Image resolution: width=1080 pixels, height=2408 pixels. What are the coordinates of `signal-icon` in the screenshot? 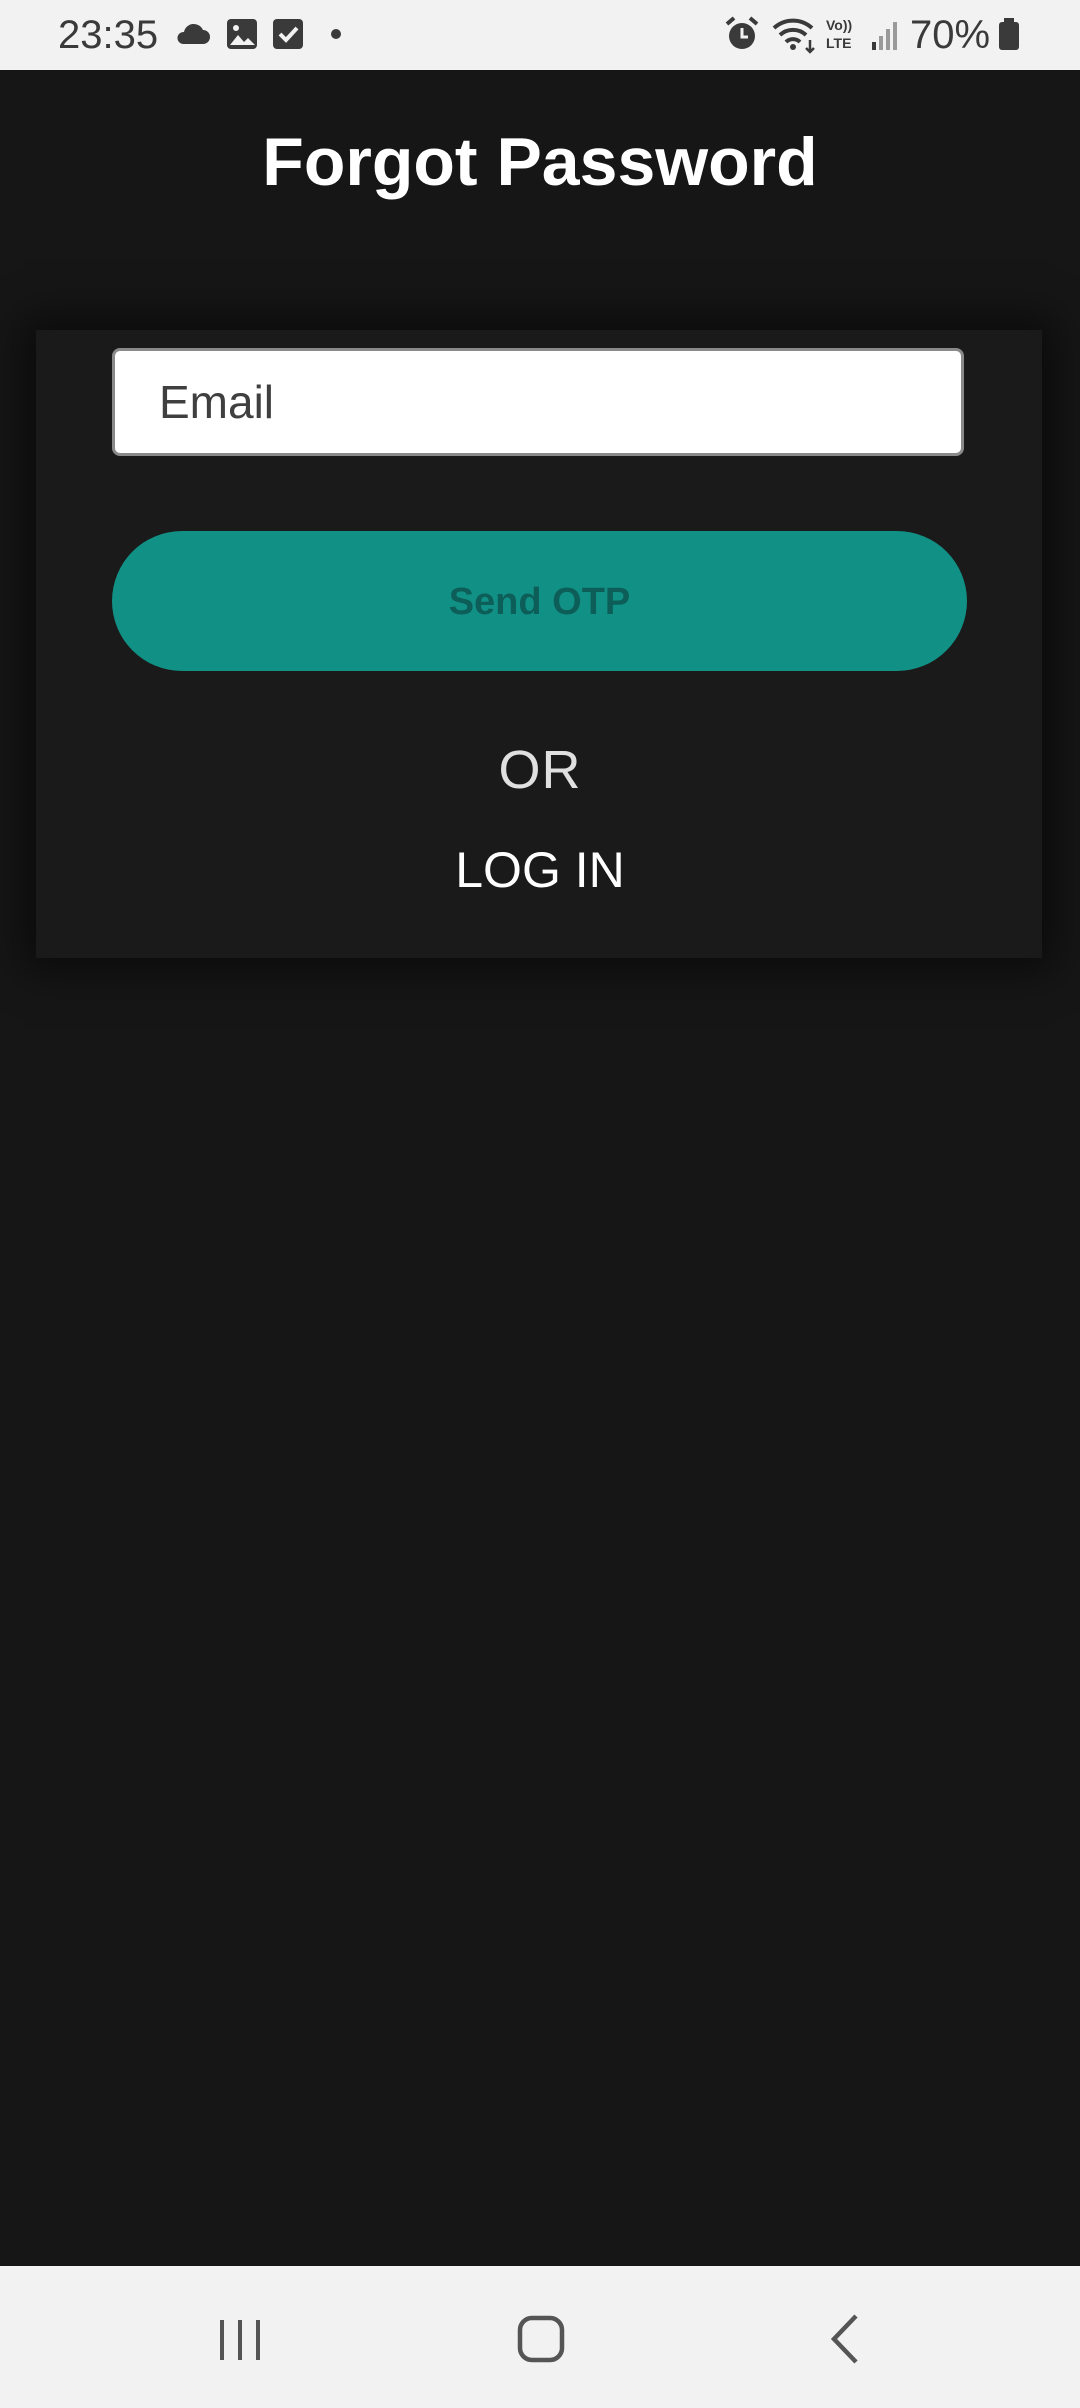 It's located at (886, 34).